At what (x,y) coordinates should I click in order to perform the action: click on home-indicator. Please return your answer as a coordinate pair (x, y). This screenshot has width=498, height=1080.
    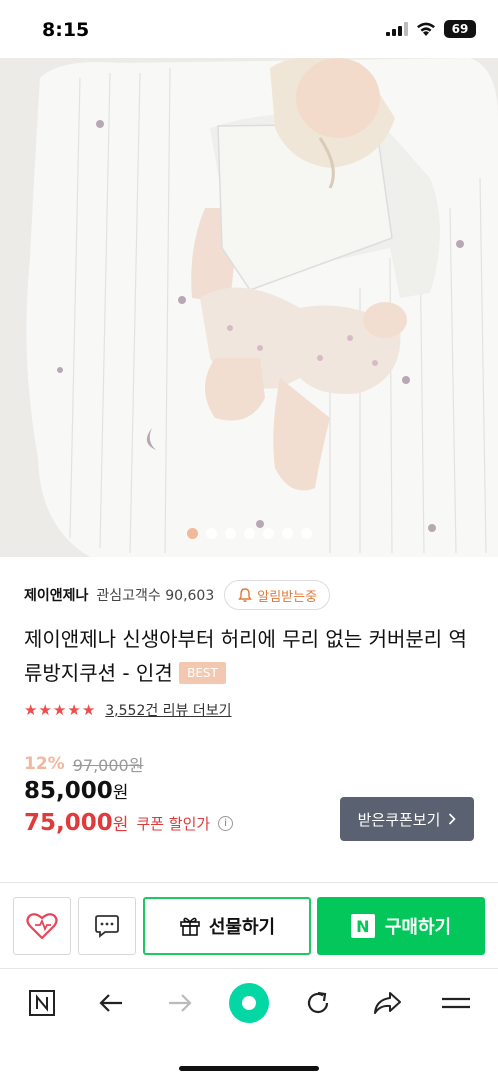
    Looking at the image, I should click on (249, 1068).